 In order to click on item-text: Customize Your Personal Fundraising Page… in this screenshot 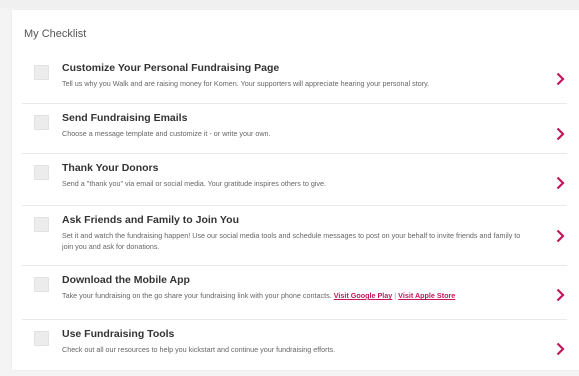, I will do `click(297, 75)`.